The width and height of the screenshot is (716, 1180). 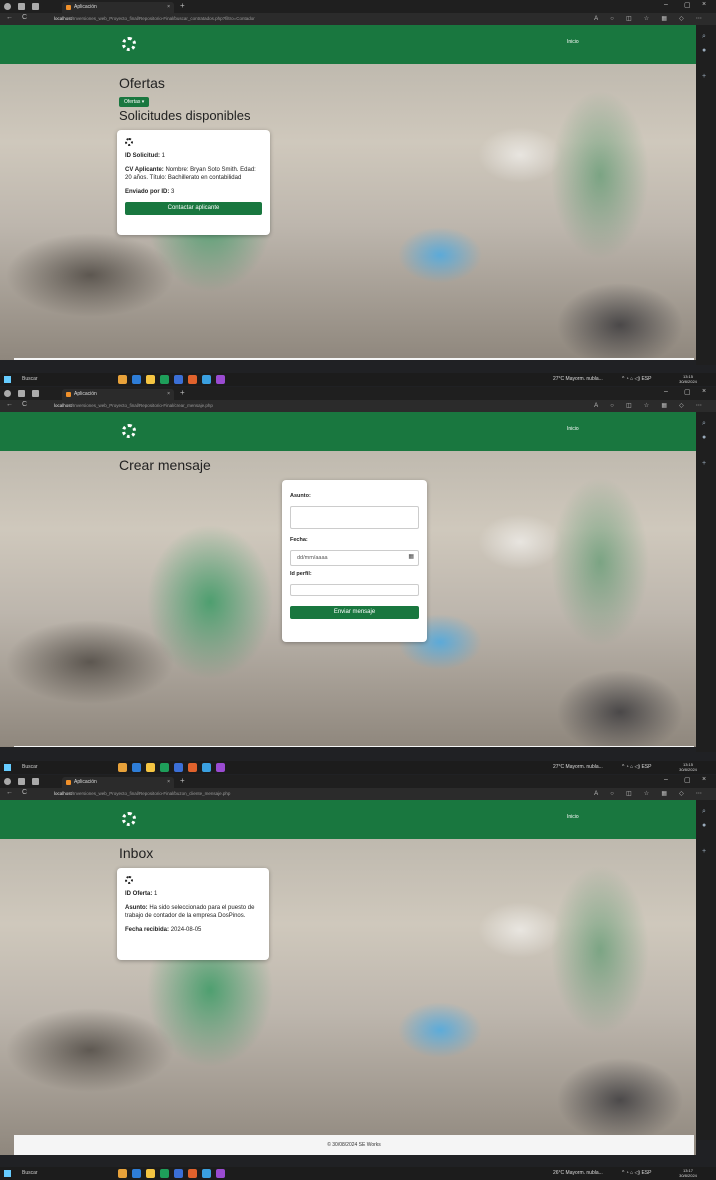 I want to click on new-tab-button: +, so click(x=182, y=780).